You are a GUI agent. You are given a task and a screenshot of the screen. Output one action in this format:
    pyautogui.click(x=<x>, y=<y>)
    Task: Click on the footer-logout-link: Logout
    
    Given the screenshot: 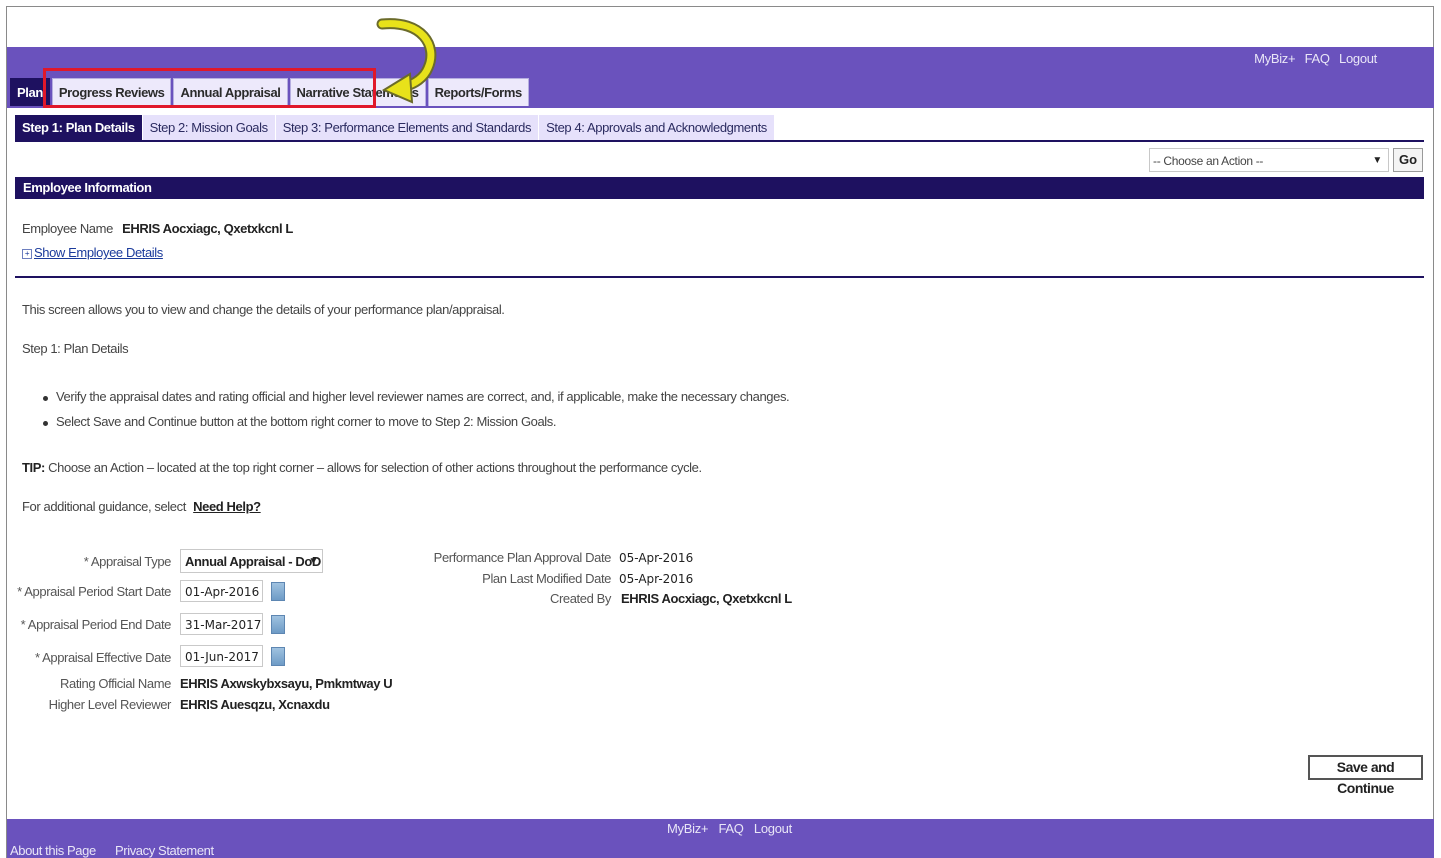 What is the action you would take?
    pyautogui.click(x=773, y=828)
    